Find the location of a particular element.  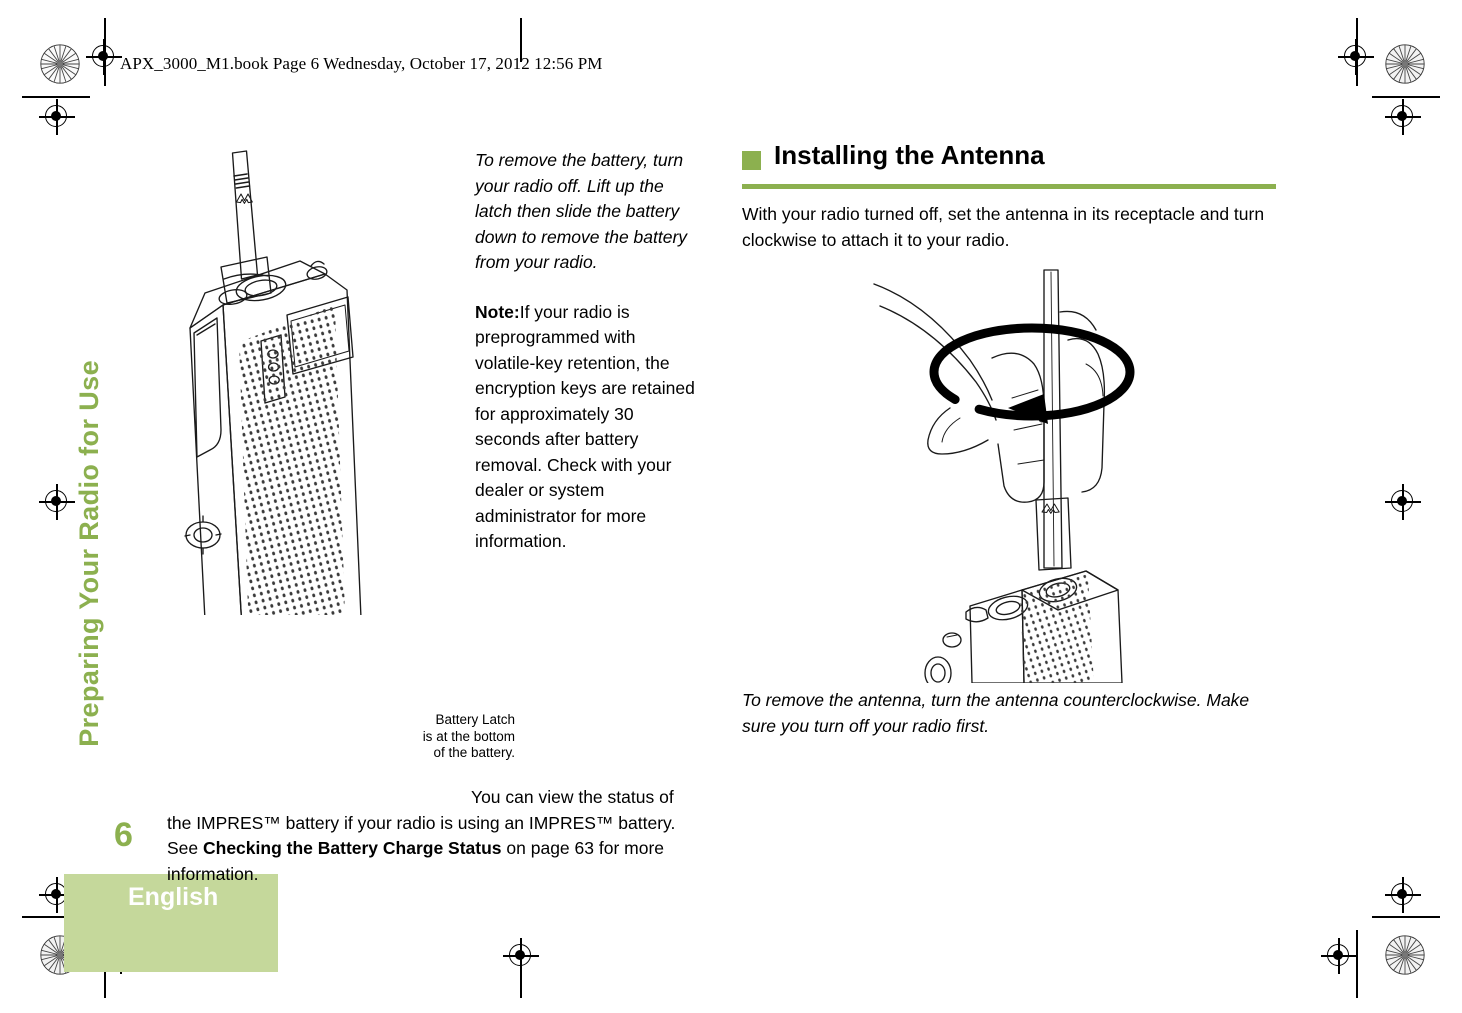

section-bullet-square-icon is located at coordinates (751, 160).